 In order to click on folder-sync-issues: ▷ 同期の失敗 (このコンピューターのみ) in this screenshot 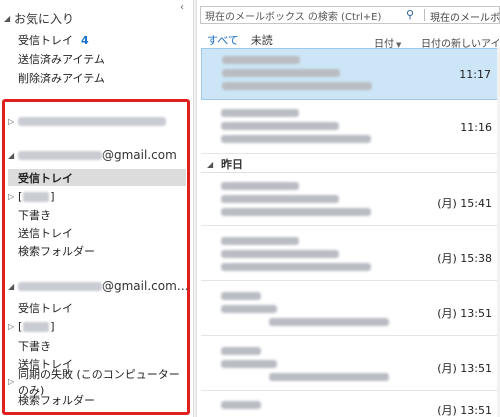, I will do `click(97, 382)`.